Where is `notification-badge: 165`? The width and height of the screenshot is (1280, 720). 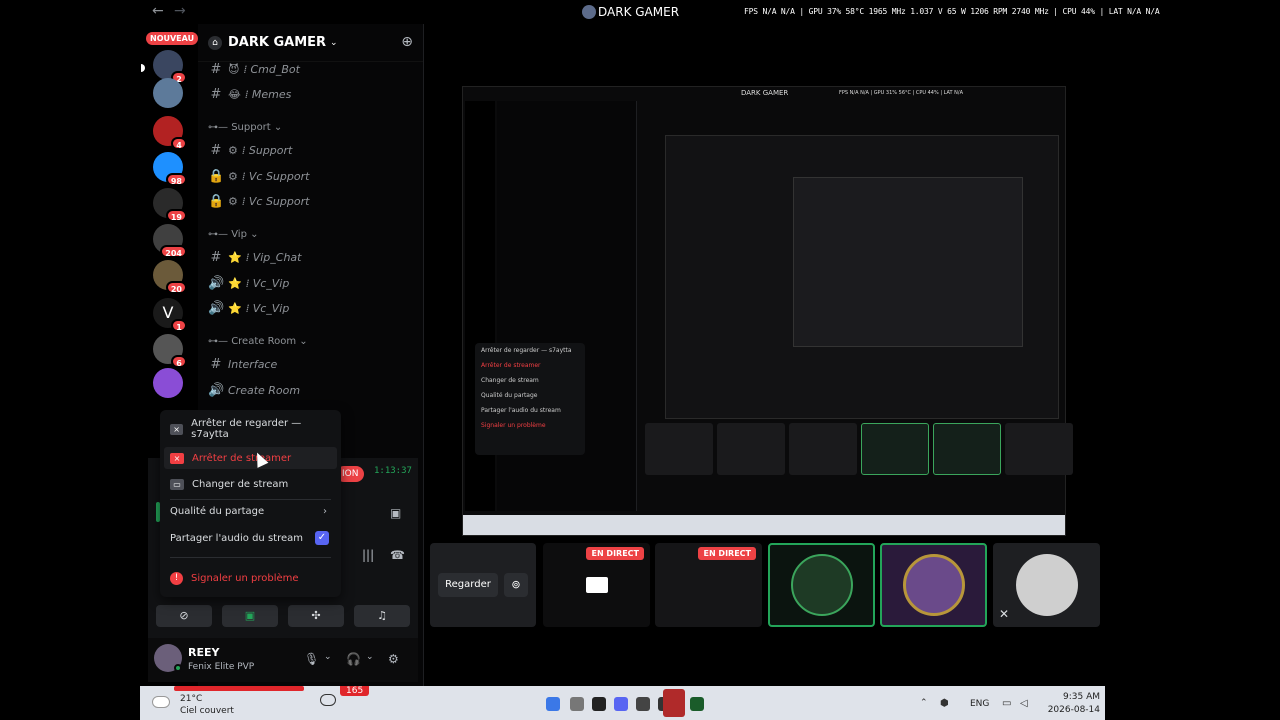 notification-badge: 165 is located at coordinates (355, 691).